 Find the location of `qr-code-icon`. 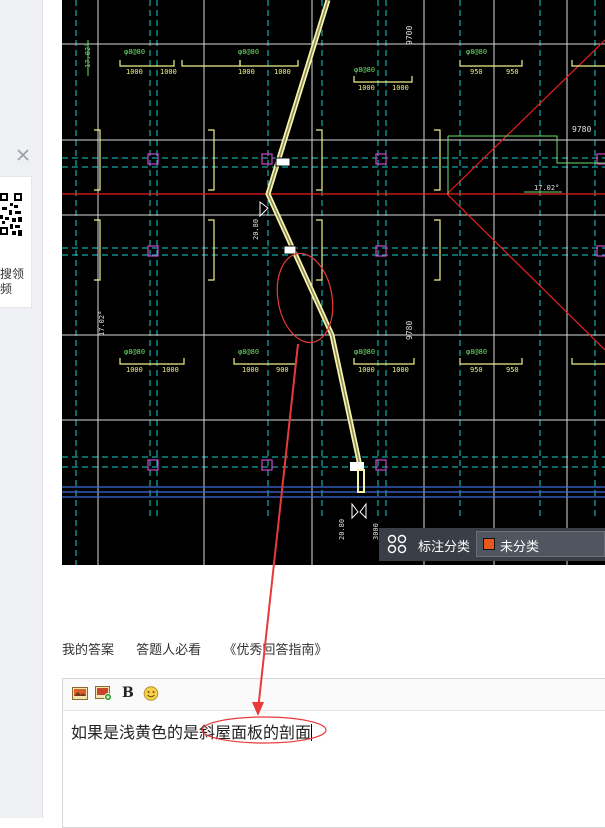

qr-code-icon is located at coordinates (12, 216).